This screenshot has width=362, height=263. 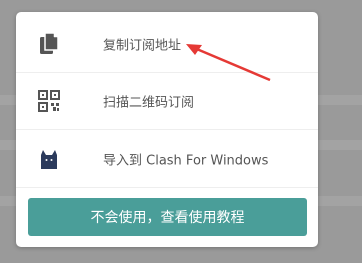 I want to click on view-tutorial-button: 不会使用，查看使用教程, so click(x=167, y=217).